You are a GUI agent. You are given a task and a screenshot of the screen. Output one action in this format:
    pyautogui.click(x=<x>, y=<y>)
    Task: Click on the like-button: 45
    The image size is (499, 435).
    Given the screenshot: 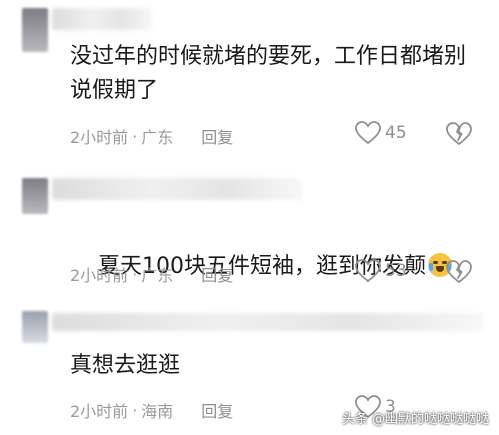 What is the action you would take?
    pyautogui.click(x=381, y=133)
    